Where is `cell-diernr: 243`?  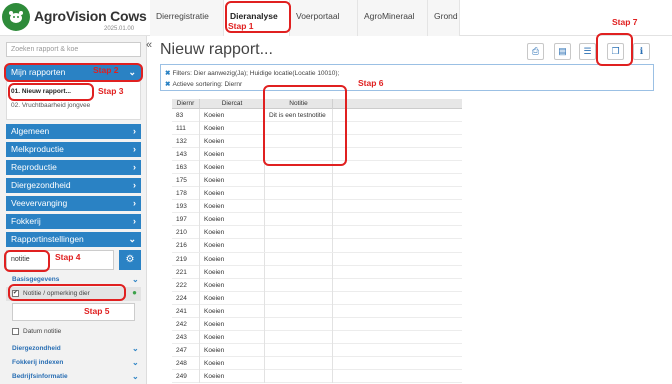
cell-diernr: 243 is located at coordinates (186, 337).